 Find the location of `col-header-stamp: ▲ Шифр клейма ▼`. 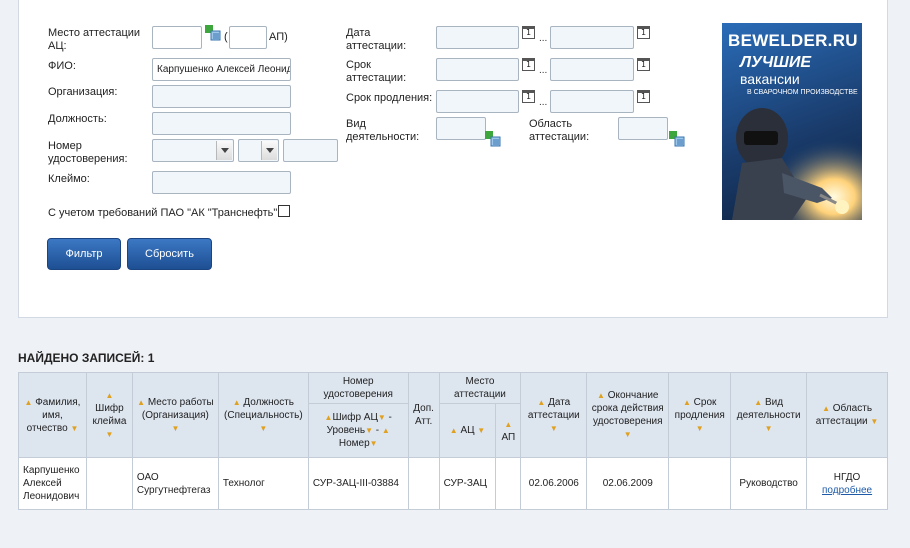

col-header-stamp: ▲ Шифр клейма ▼ is located at coordinates (109, 415).